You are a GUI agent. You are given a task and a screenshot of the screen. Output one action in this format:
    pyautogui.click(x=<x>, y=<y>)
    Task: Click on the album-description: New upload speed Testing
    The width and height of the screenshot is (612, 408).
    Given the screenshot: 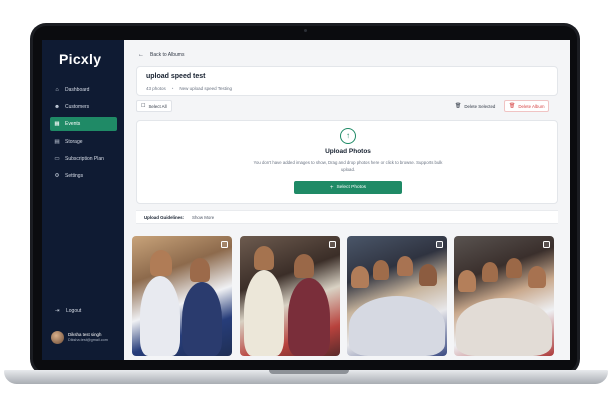 What is the action you would take?
    pyautogui.click(x=206, y=88)
    